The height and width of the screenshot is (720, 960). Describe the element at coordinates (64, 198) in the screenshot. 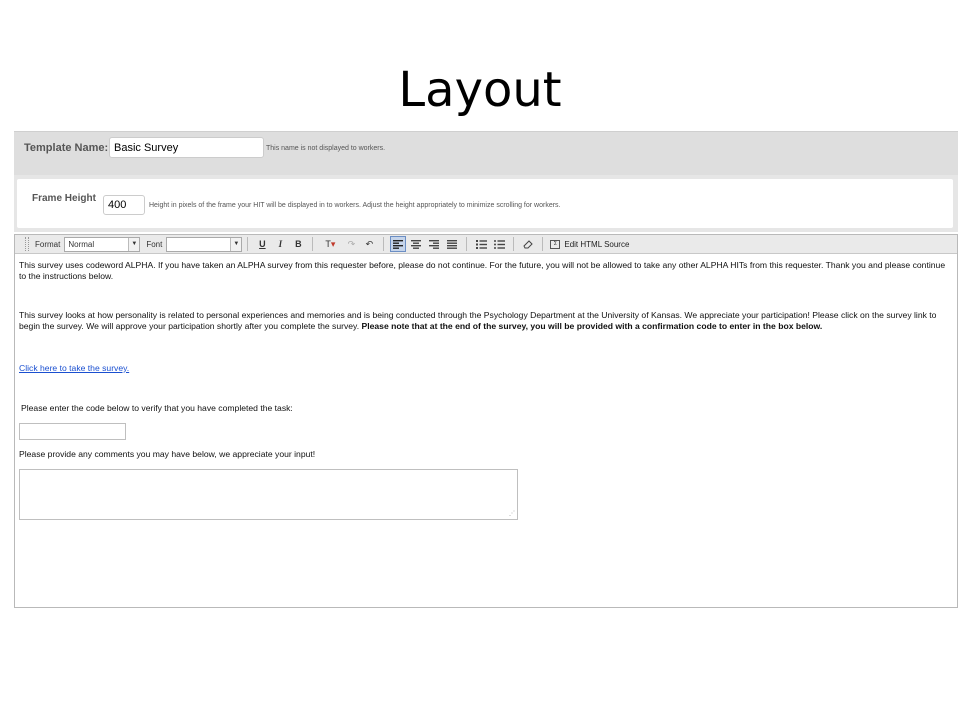

I see `frame-height-label: Frame Height` at that location.